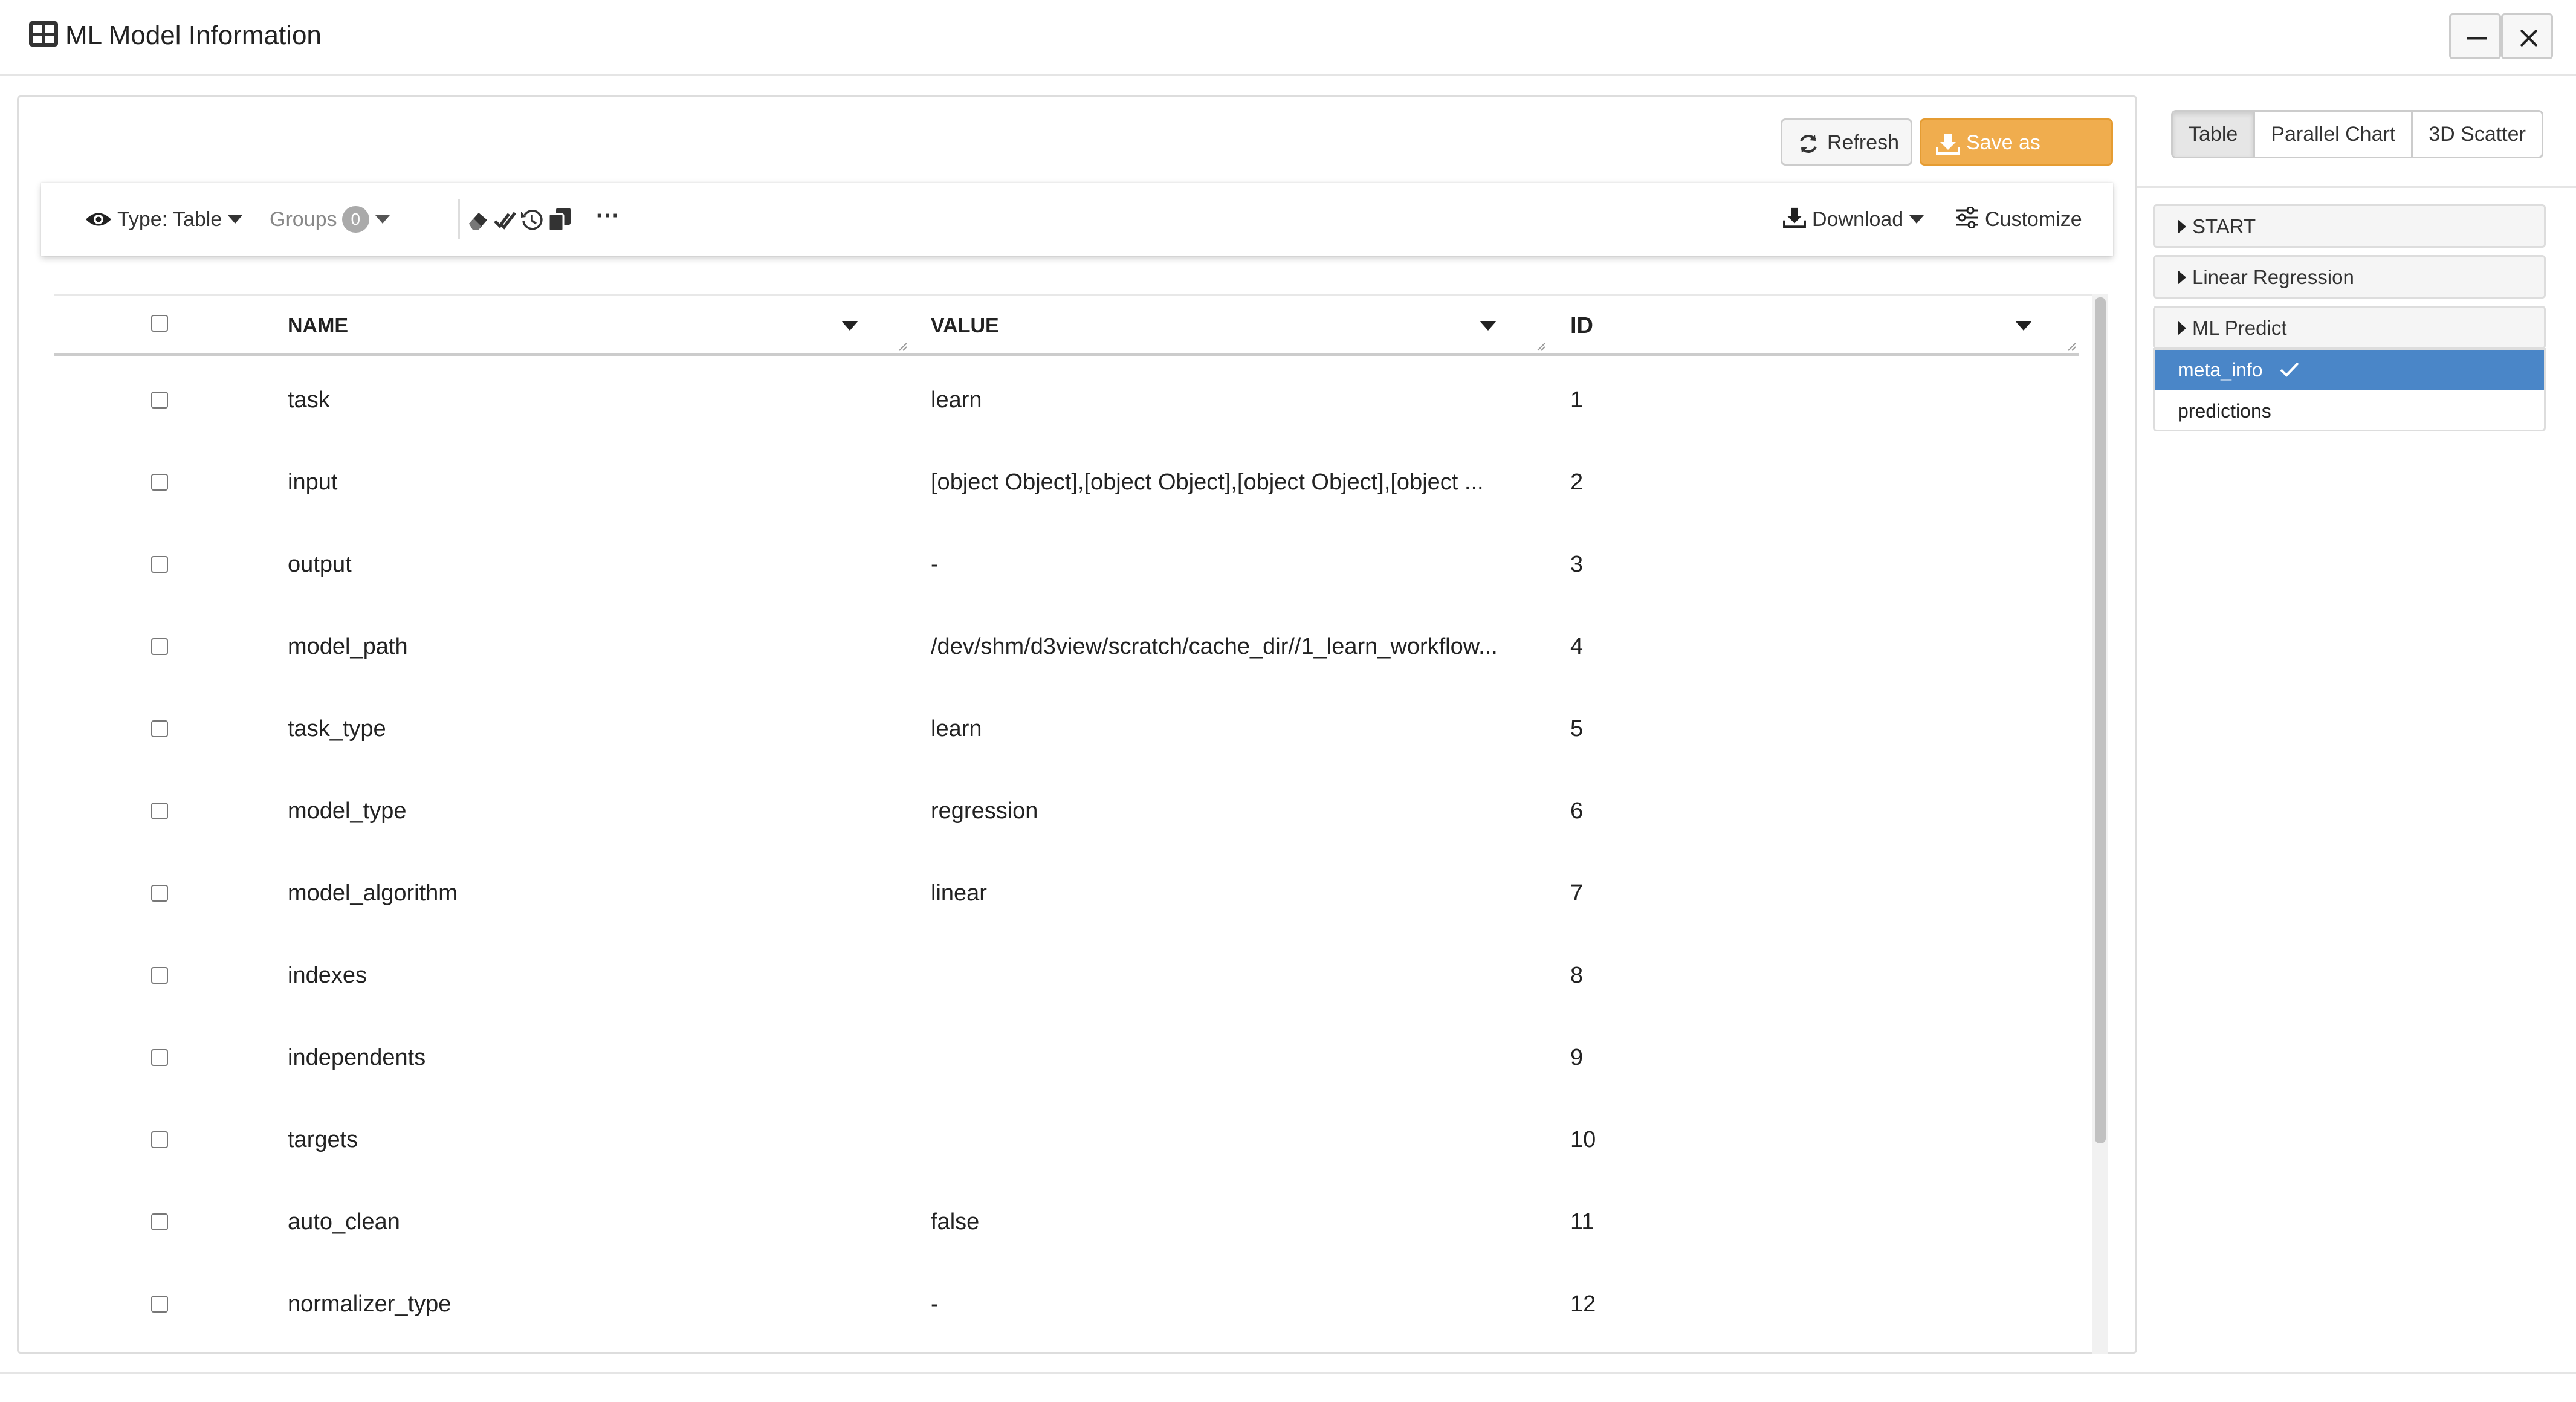 This screenshot has width=2576, height=1402. What do you see at coordinates (2349, 226) in the screenshot?
I see `sidebar-section-start: START` at bounding box center [2349, 226].